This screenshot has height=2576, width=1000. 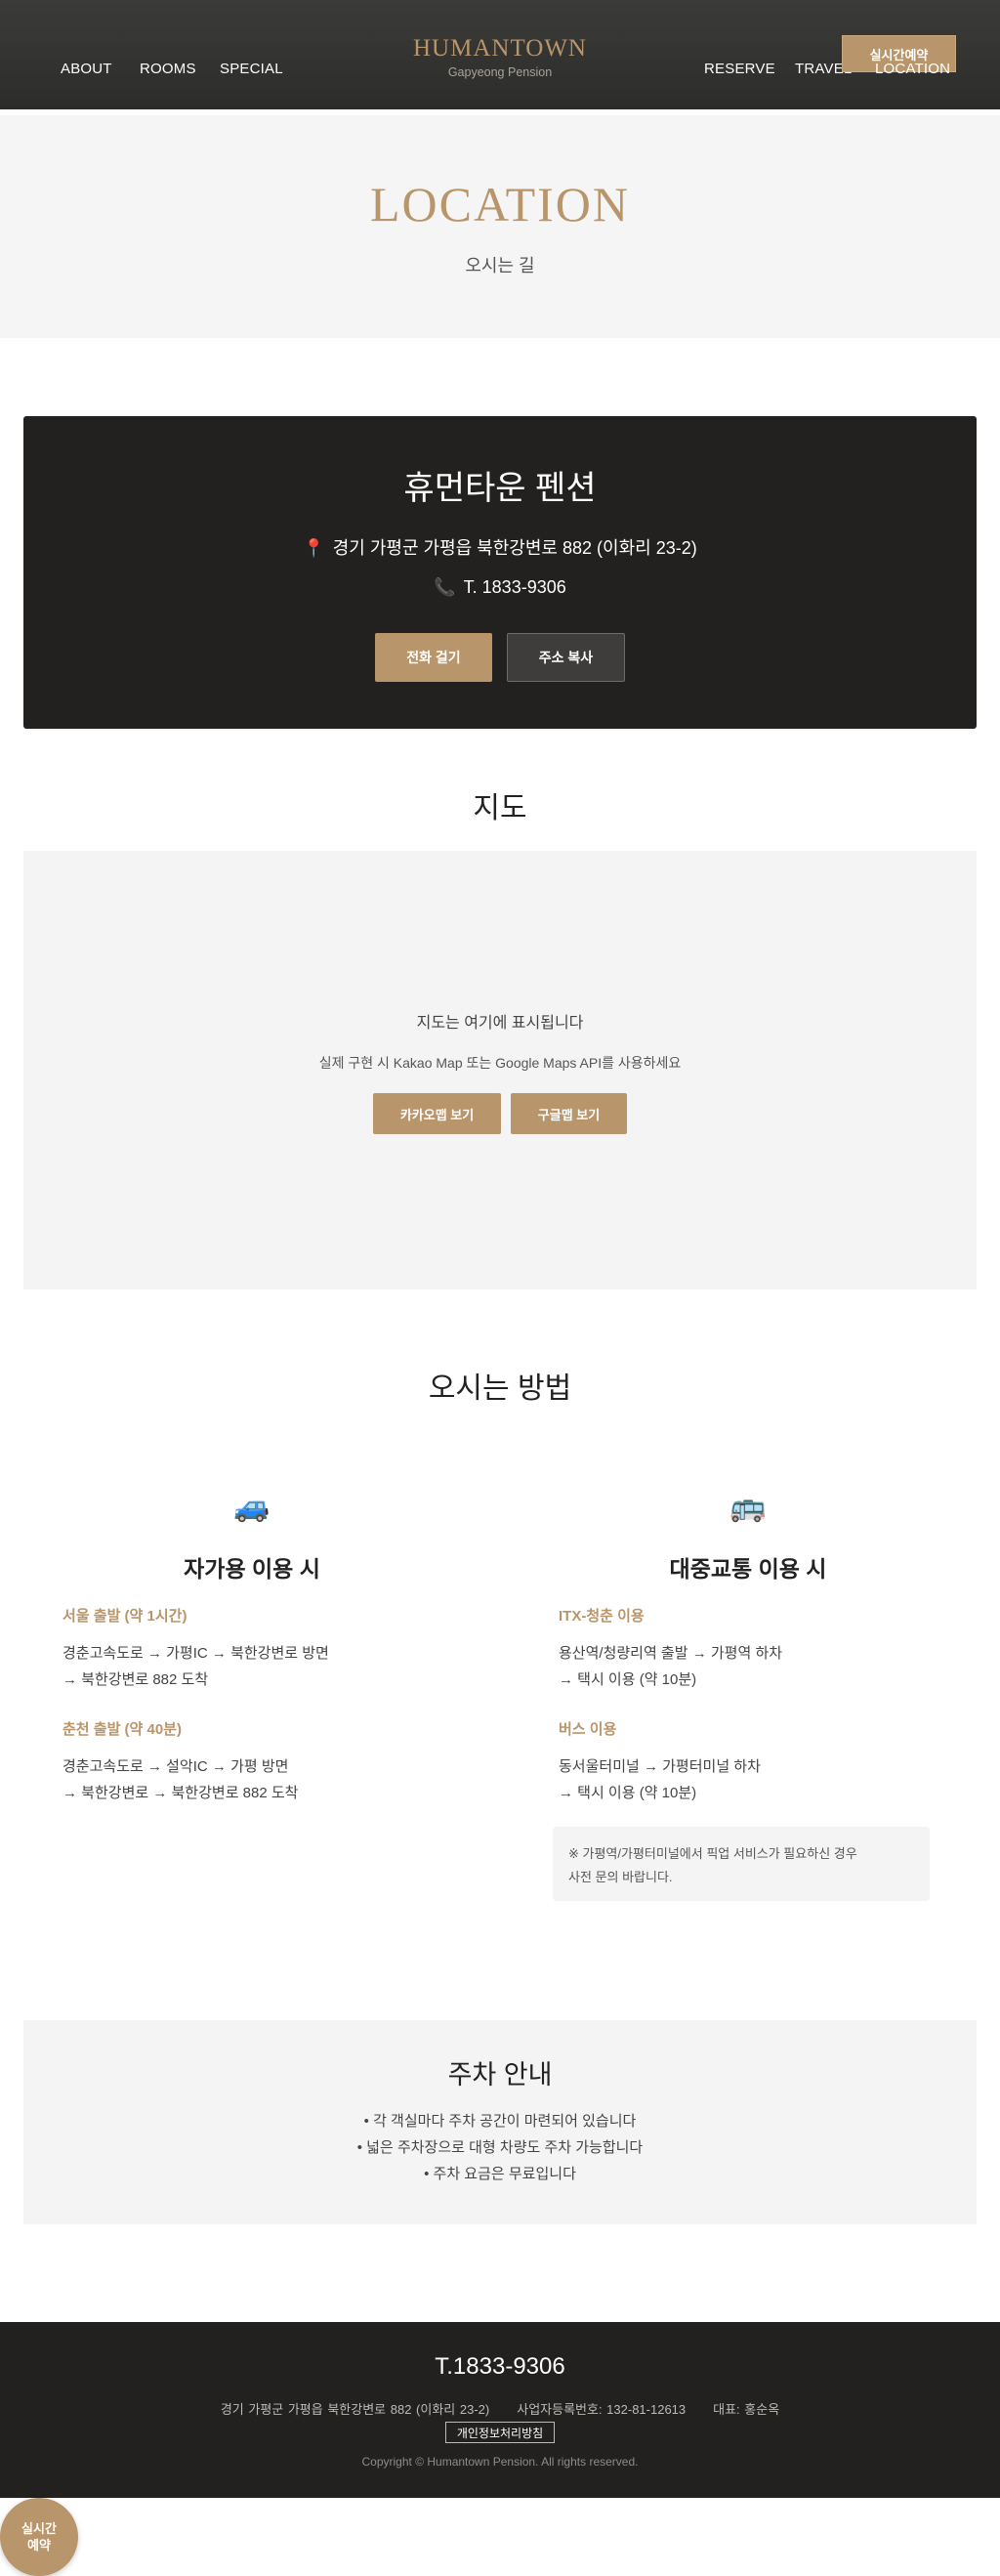 I want to click on map-section-title: 지도, so click(x=500, y=808).